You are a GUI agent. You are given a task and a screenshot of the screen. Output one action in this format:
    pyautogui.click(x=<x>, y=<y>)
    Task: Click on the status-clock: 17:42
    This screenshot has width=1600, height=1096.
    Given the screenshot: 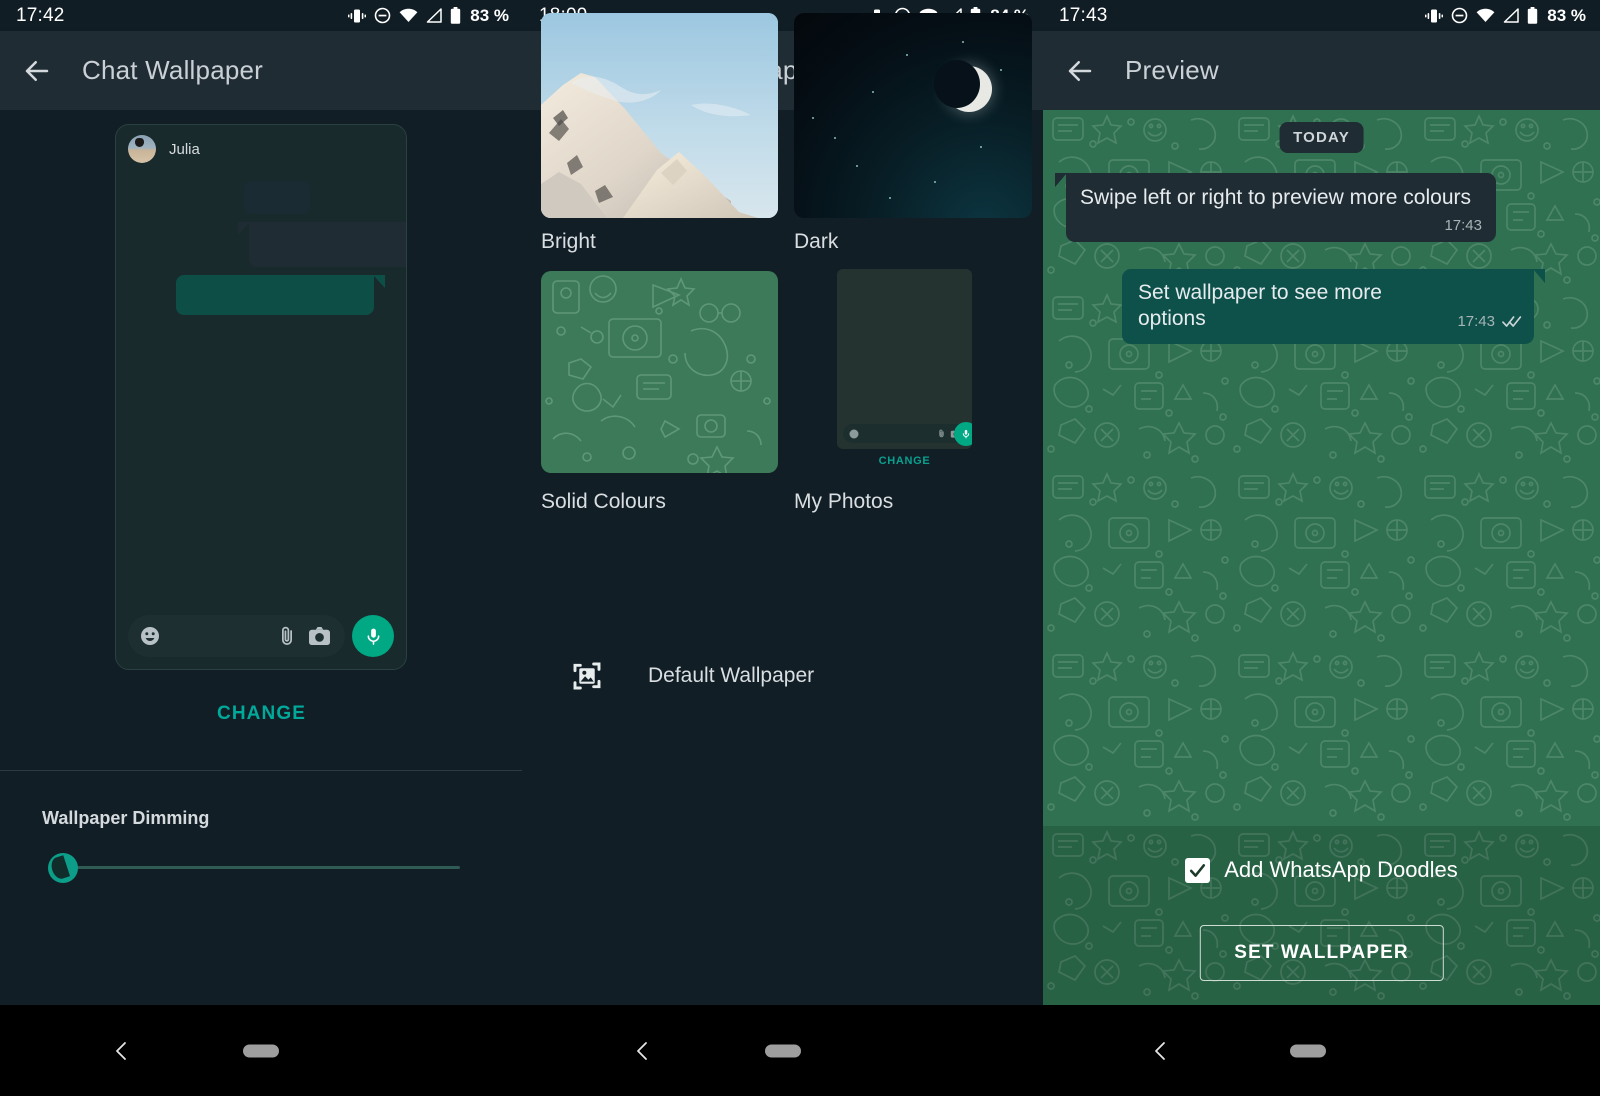 What is the action you would take?
    pyautogui.click(x=40, y=15)
    